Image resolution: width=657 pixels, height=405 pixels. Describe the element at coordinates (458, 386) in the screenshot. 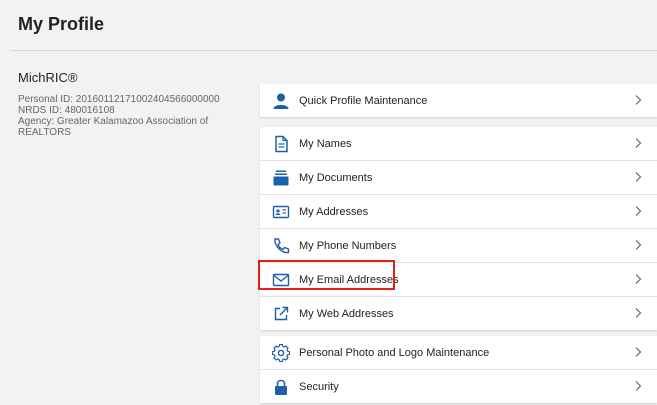

I see `menu-item-security: Security` at that location.